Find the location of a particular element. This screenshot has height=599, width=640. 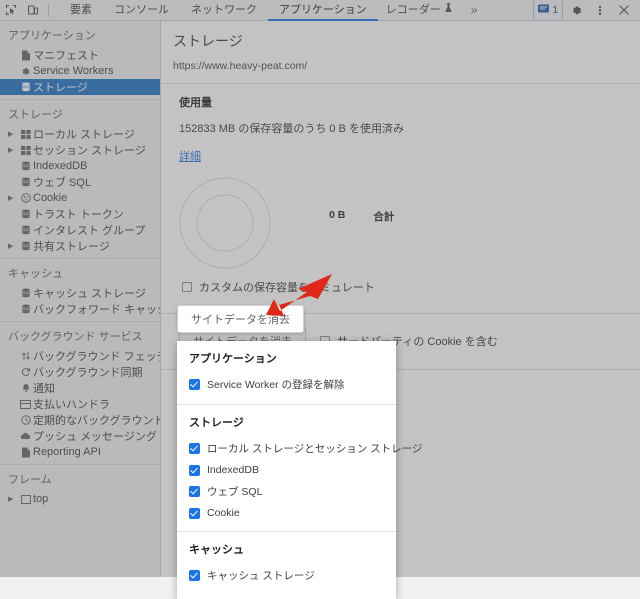

sidebar-item-session-storage: ▶ セッション ストレージ is located at coordinates (80, 150).